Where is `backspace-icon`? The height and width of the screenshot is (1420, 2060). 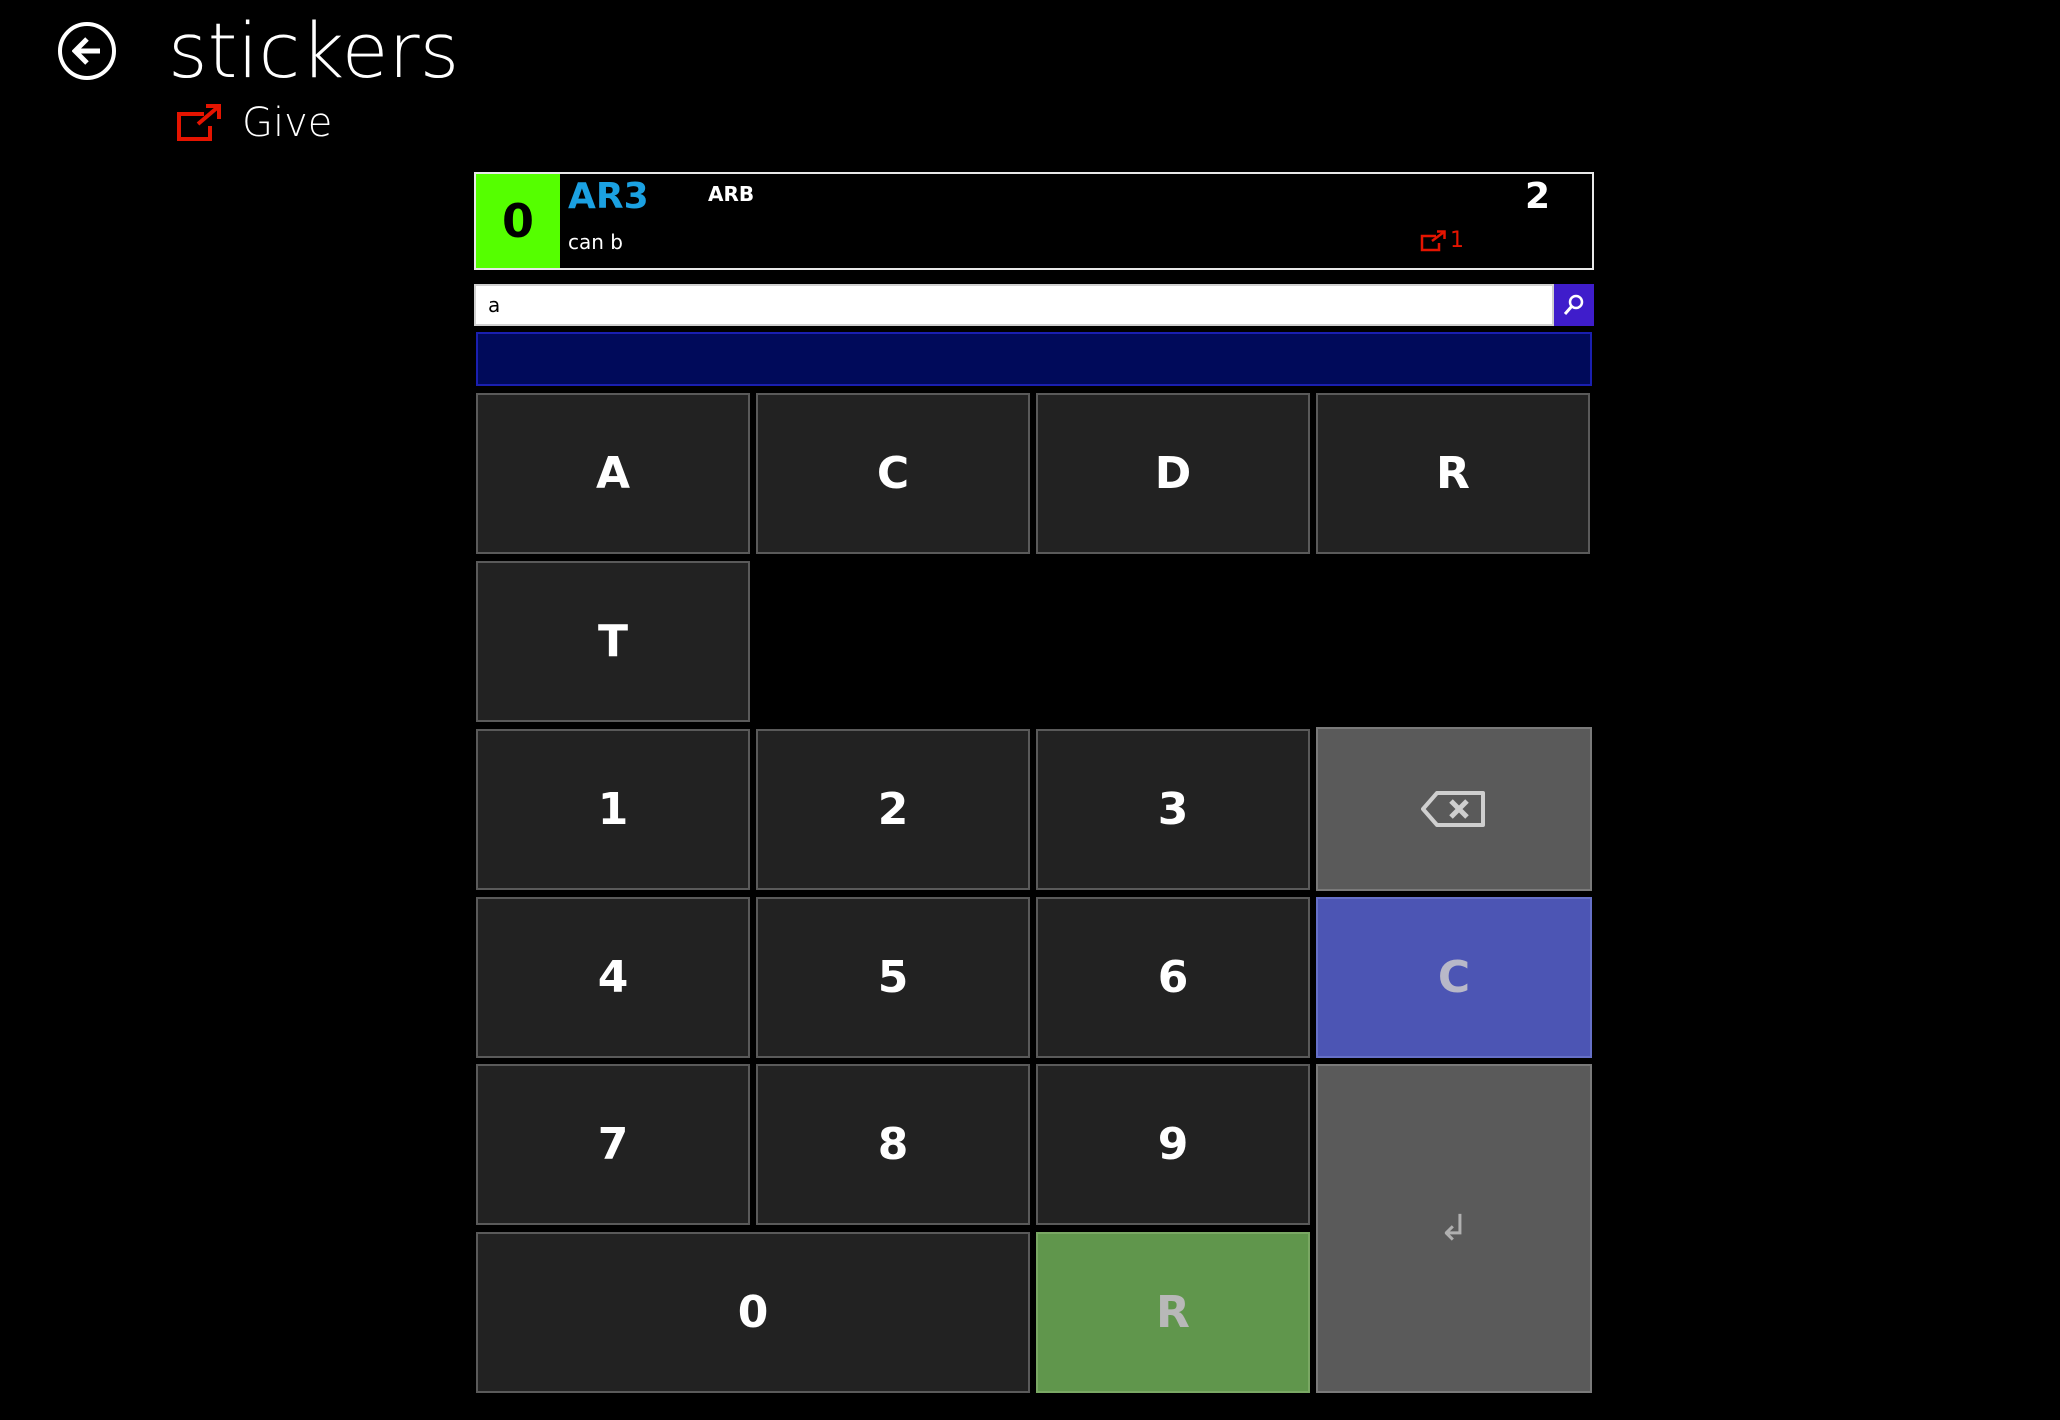 backspace-icon is located at coordinates (1453, 809).